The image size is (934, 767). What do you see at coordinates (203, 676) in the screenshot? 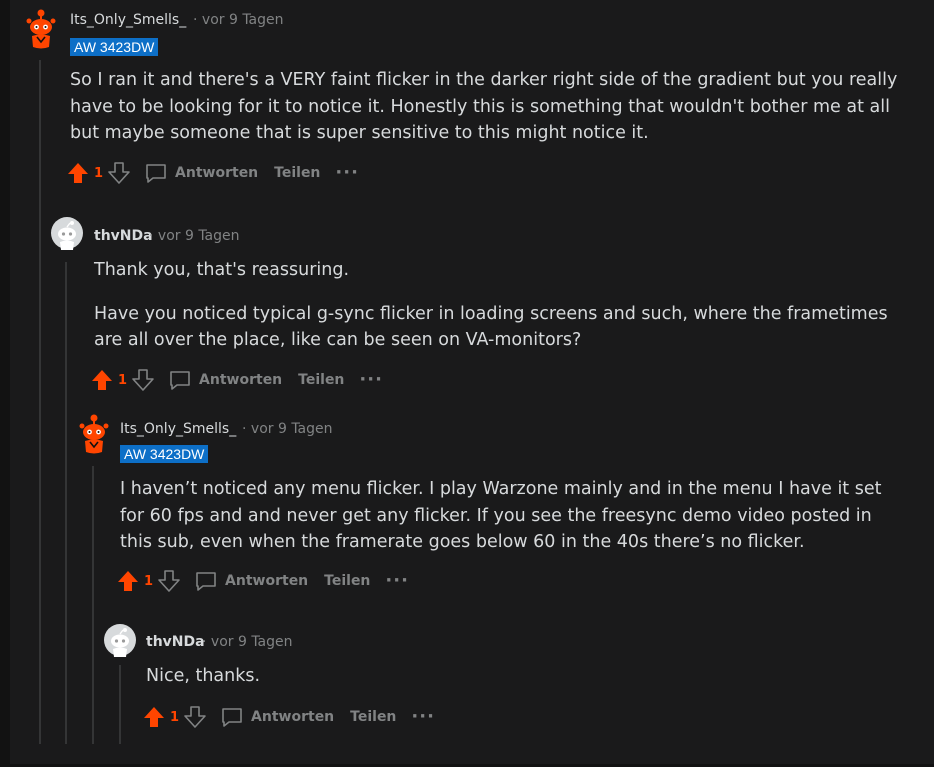
I see `comment-paragraph: Nice, thanks.` at bounding box center [203, 676].